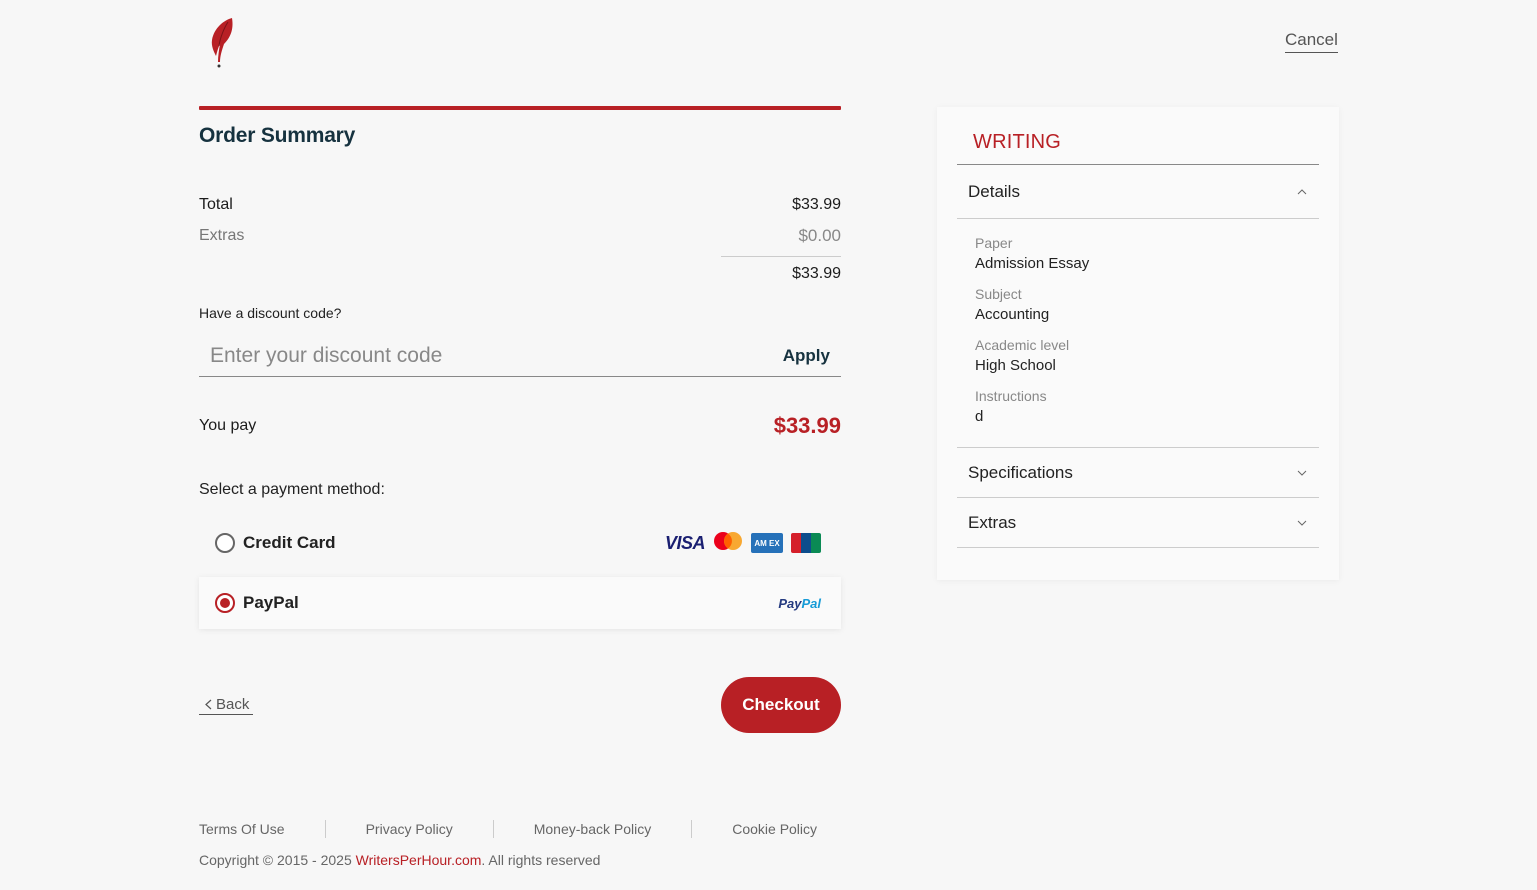 The height and width of the screenshot is (890, 1537). I want to click on discount-field: Apply, so click(520, 356).